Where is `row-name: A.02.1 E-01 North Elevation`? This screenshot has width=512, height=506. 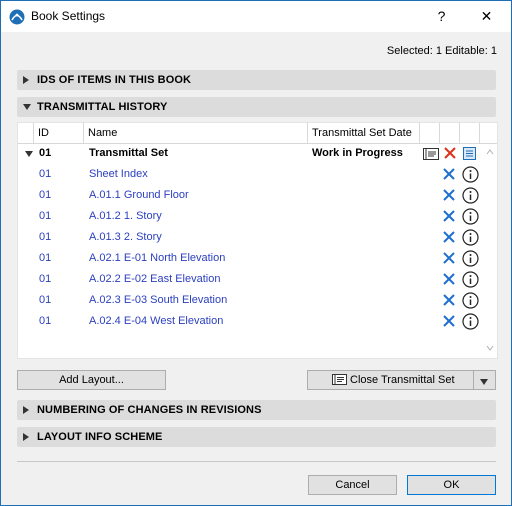
row-name: A.02.1 E-01 North Elevation is located at coordinates (157, 258).